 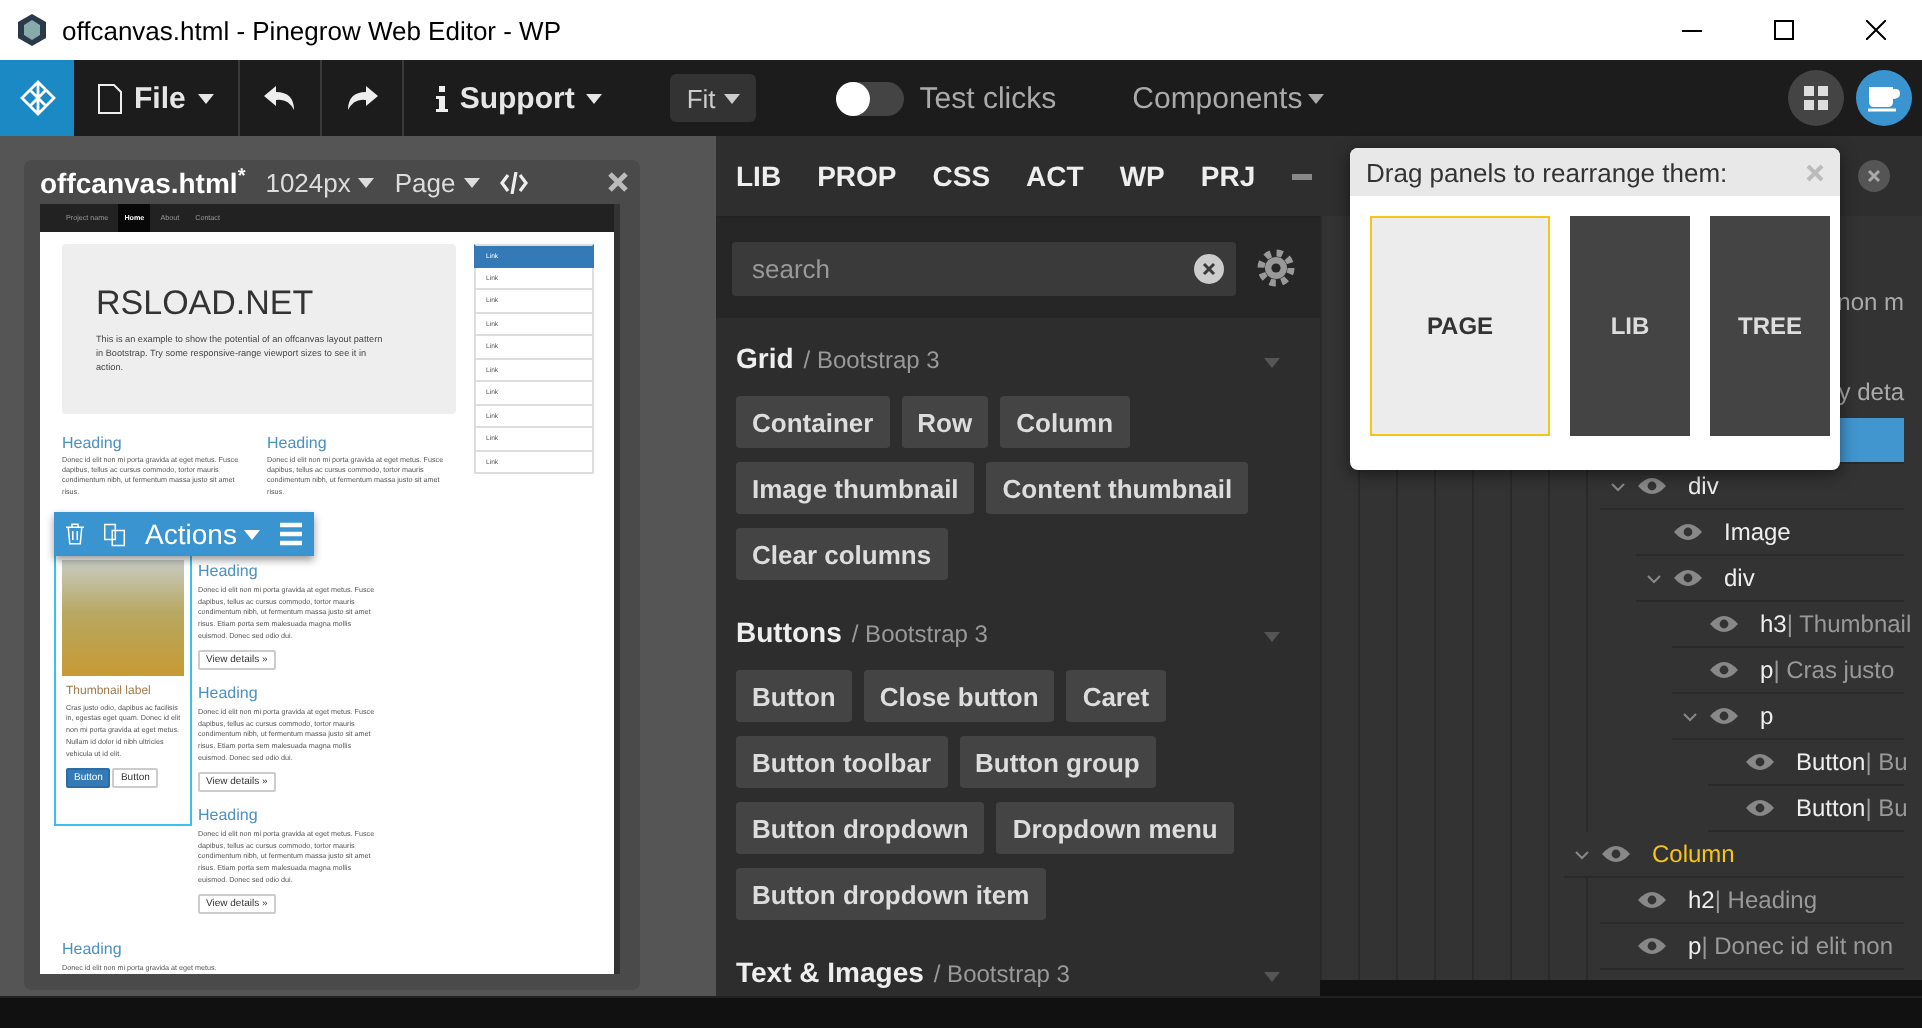 What do you see at coordinates (860, 828) in the screenshot?
I see `component-item: Button dropdown` at bounding box center [860, 828].